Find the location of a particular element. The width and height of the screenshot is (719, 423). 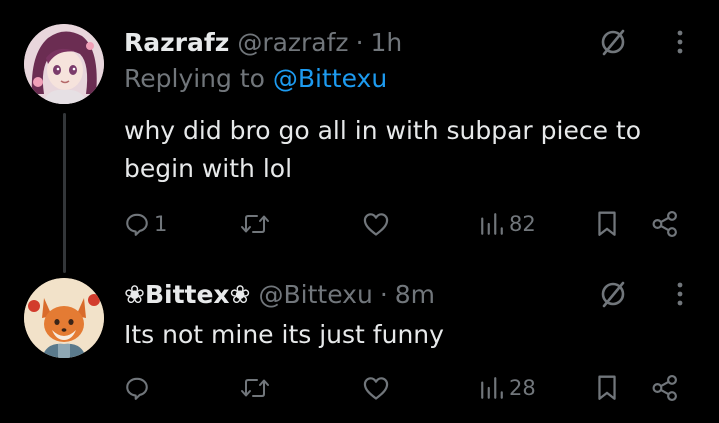

reply-button is located at coordinates (139, 388).